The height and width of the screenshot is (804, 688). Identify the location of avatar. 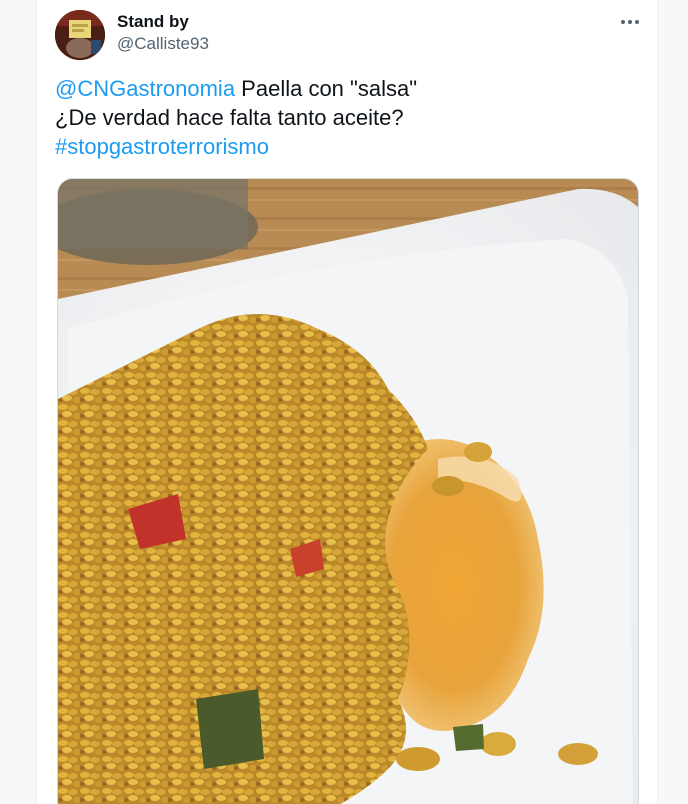
(80, 35).